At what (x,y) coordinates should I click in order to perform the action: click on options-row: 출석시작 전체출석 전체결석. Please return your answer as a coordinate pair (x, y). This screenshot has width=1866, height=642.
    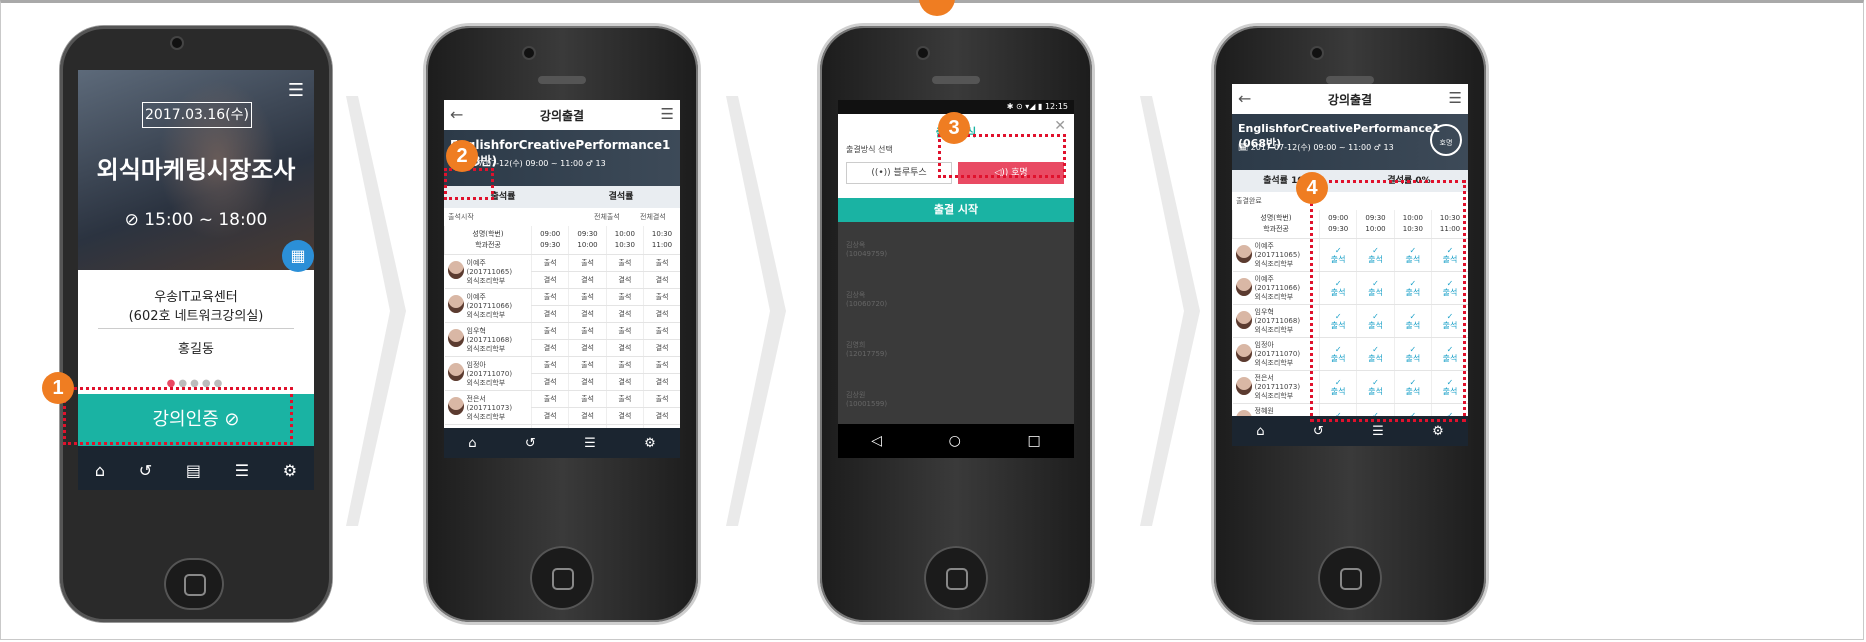
    Looking at the image, I should click on (562, 217).